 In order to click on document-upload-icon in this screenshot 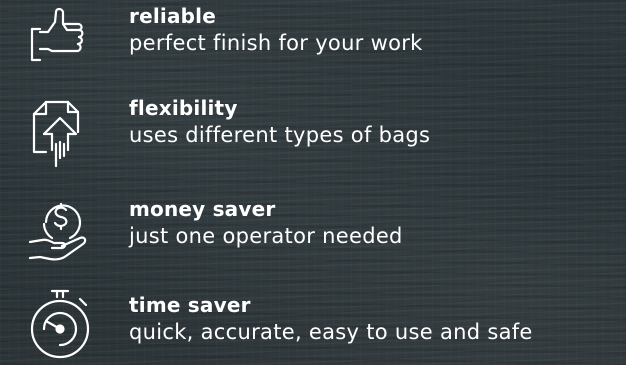, I will do `click(61, 133)`.